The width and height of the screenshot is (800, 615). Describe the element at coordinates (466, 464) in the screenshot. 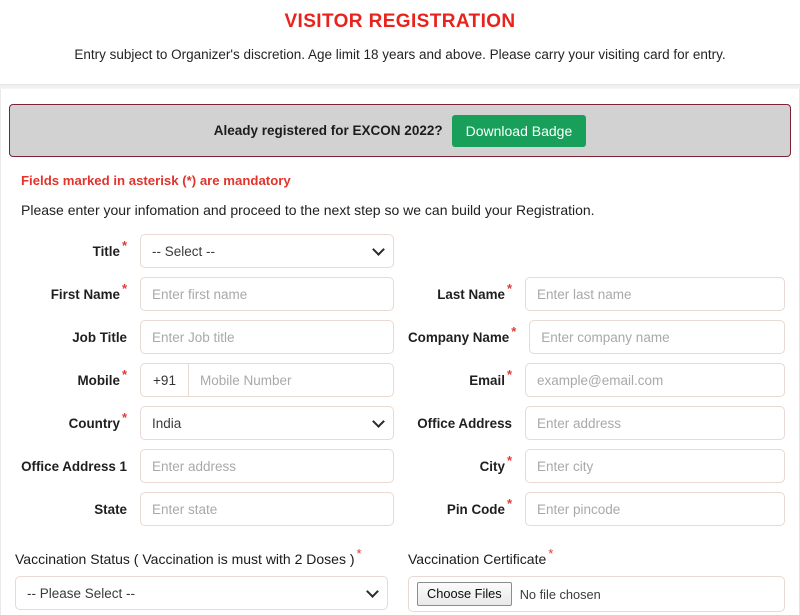

I see `label-city: City *` at that location.